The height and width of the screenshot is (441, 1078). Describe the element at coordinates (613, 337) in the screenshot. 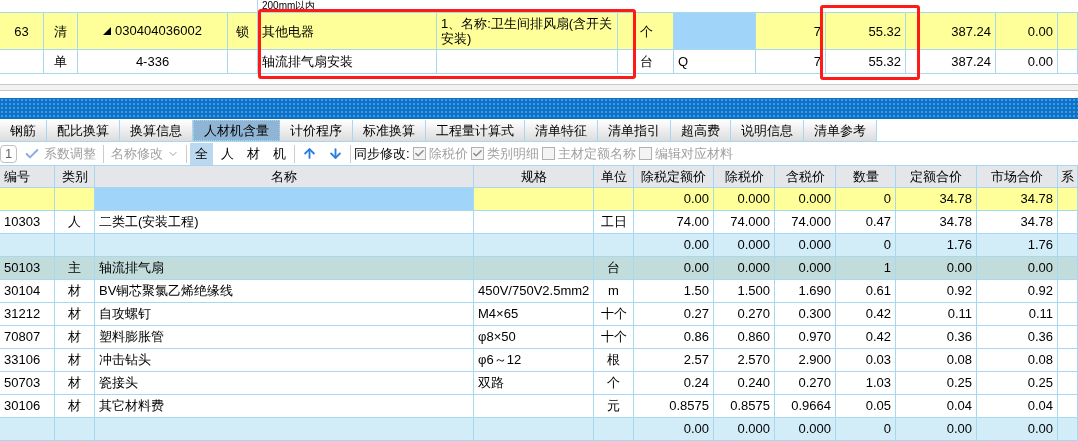

I see `table-cell-text: 十个` at that location.